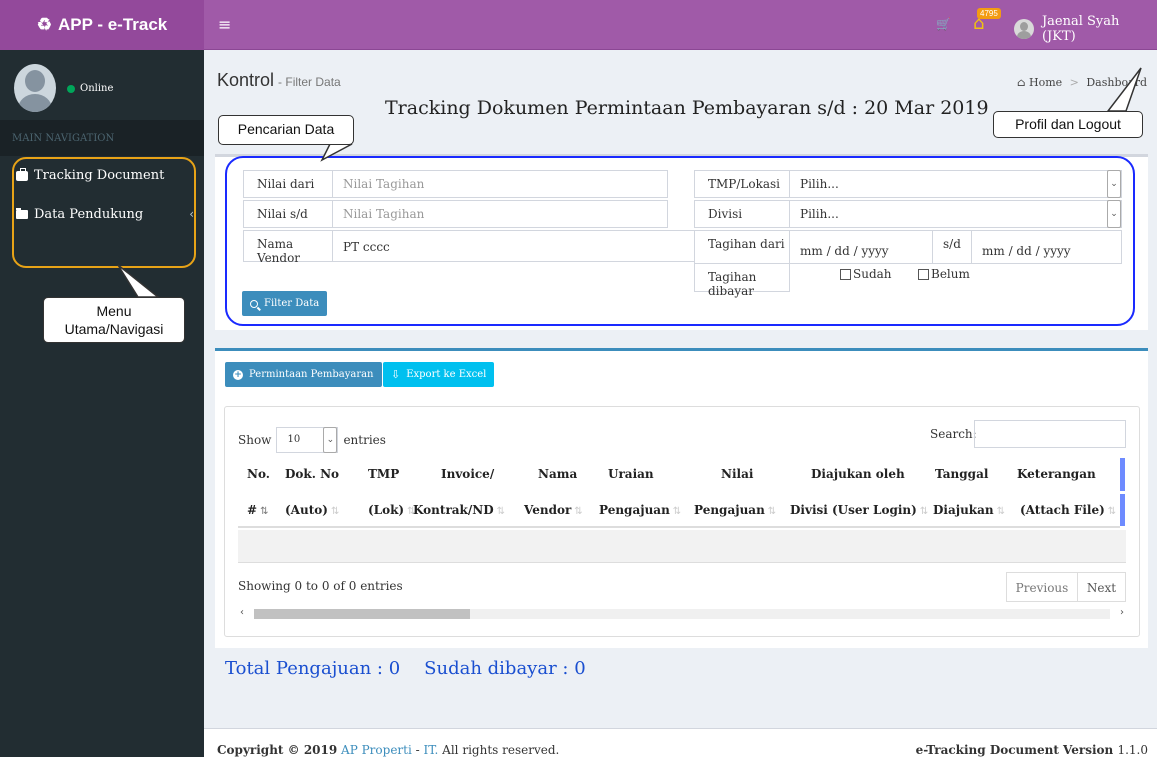 The height and width of the screenshot is (757, 1157). What do you see at coordinates (114, 329) in the screenshot?
I see `callout-menu-line2: Utama/Navigasi` at bounding box center [114, 329].